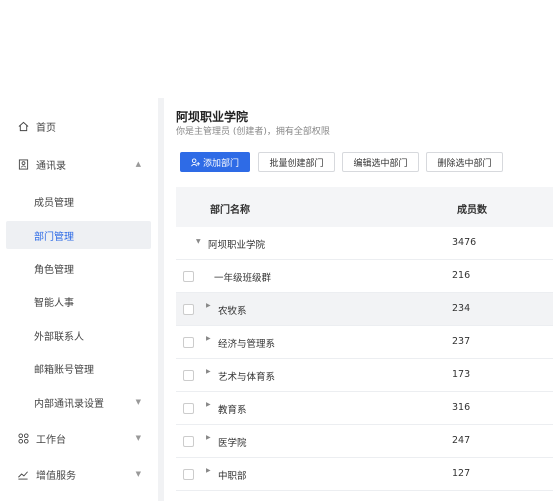 This screenshot has width=553, height=501. I want to click on add-department-icon, so click(195, 162).